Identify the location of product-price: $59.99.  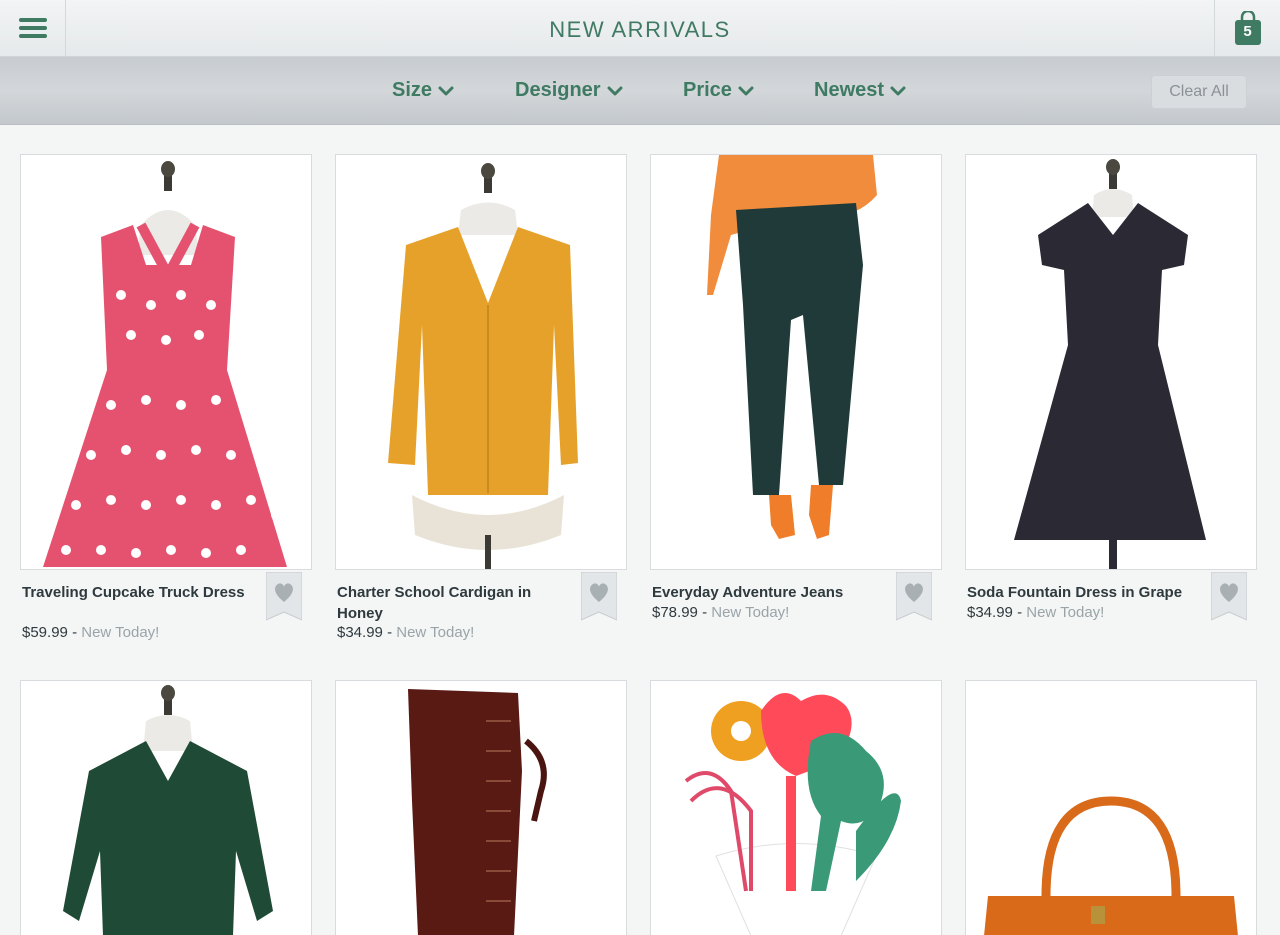
(45, 632).